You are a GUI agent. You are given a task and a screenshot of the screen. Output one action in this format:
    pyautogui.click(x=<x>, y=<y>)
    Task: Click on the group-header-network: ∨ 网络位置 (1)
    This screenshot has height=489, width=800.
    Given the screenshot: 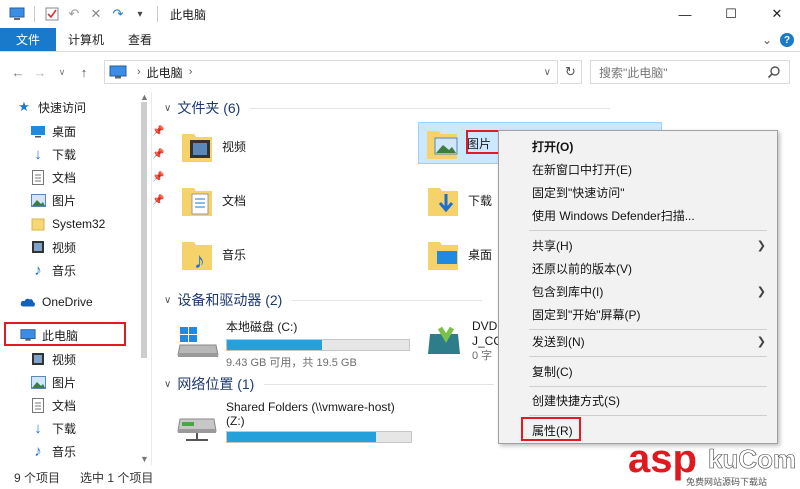 What is the action you would take?
    pyautogui.click(x=334, y=384)
    